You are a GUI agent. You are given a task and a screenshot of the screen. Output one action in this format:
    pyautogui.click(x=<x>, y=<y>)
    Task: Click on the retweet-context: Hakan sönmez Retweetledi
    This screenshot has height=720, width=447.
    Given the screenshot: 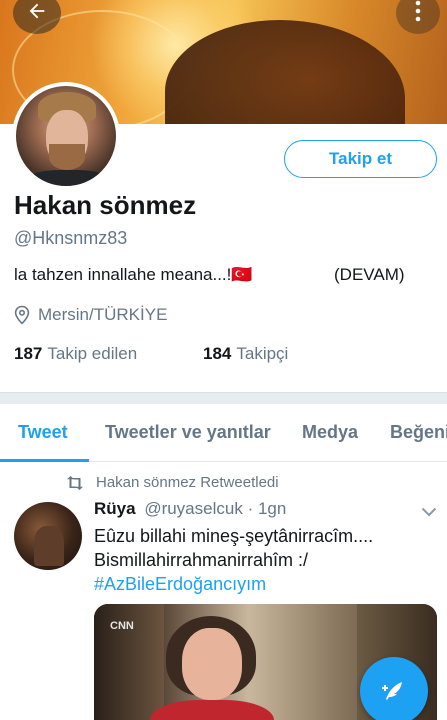 What is the action you would take?
    pyautogui.click(x=172, y=482)
    